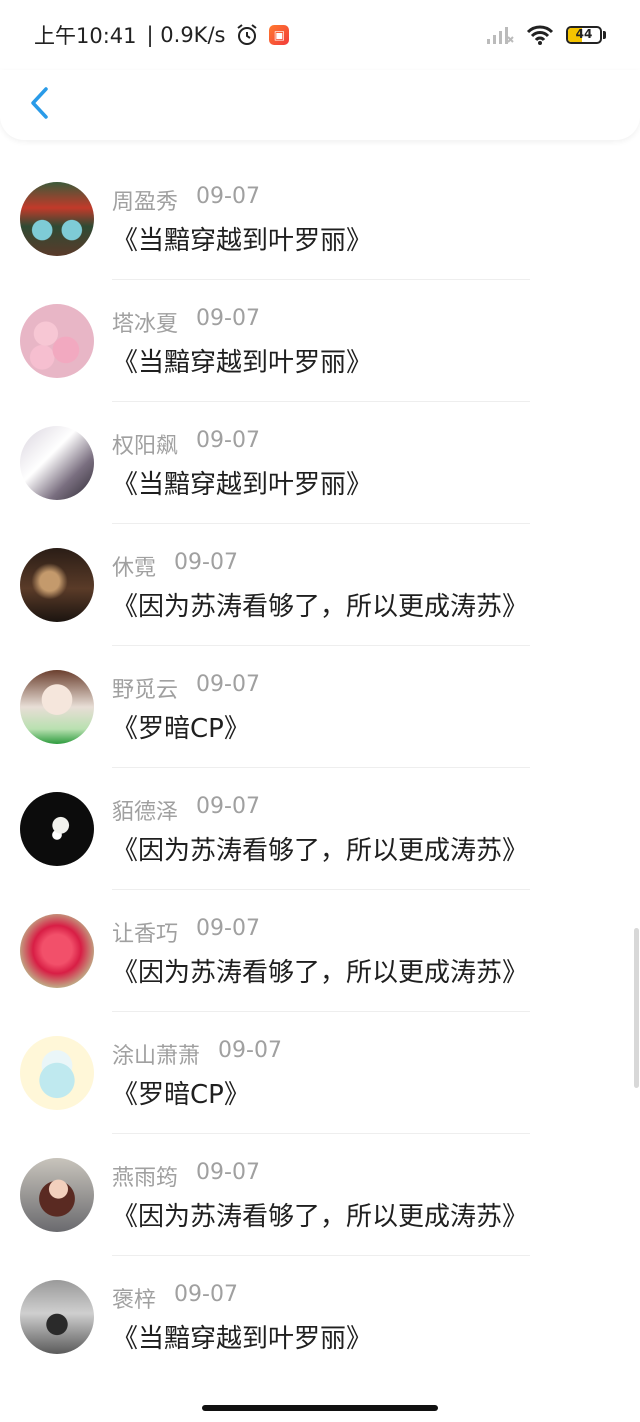 This screenshot has width=640, height=1422. Describe the element at coordinates (320, 707) in the screenshot. I see `list-item: 野觅云 09-07 《罗暗CP》` at that location.